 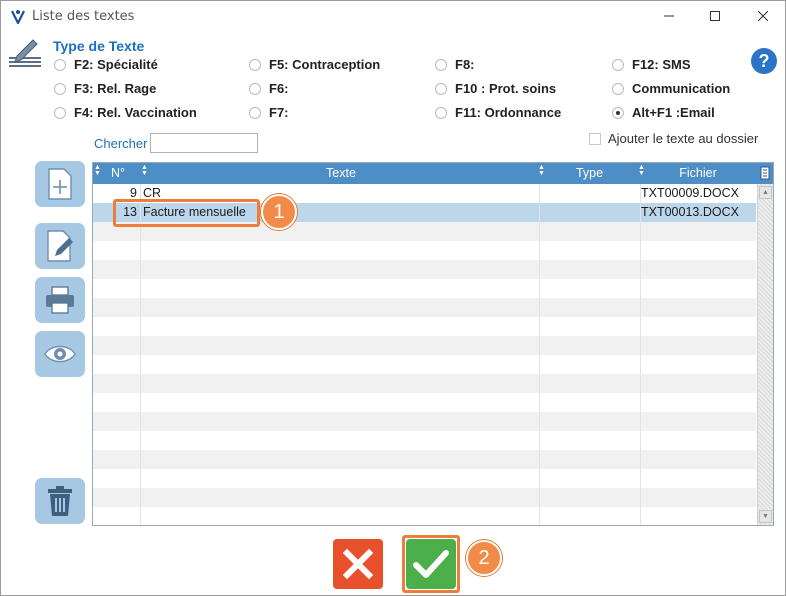 I want to click on minimize-icon, so click(x=669, y=16).